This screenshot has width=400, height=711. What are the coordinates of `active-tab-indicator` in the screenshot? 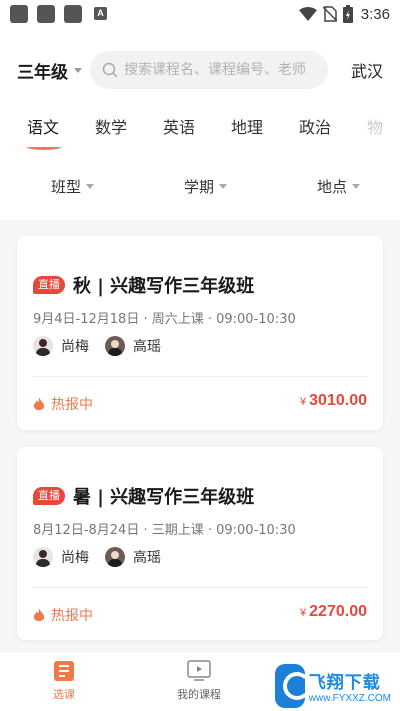 It's located at (44, 147).